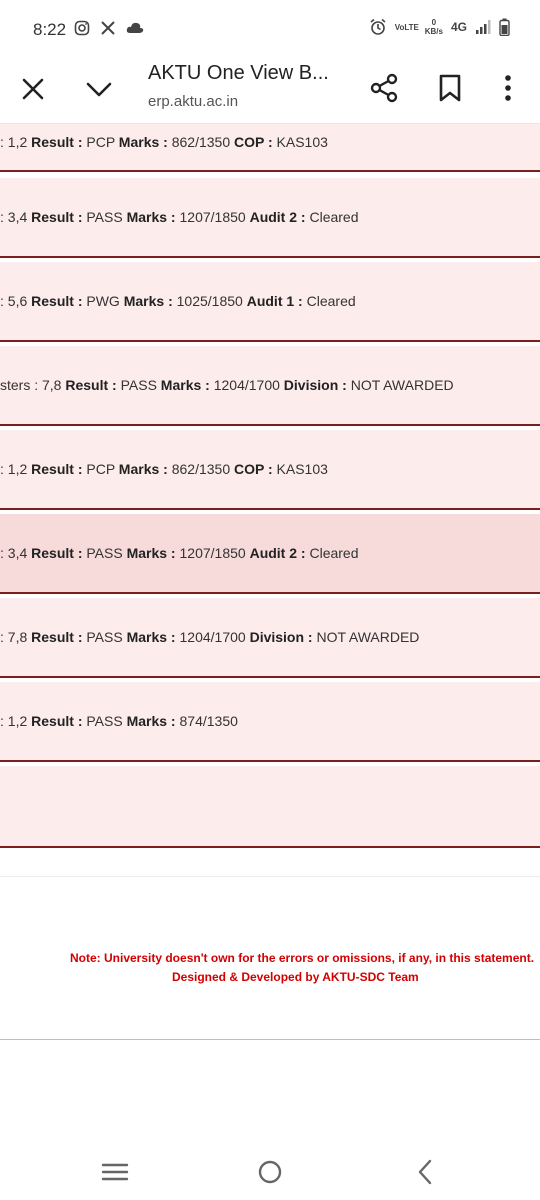  What do you see at coordinates (425, 1172) in the screenshot?
I see `back-icon` at bounding box center [425, 1172].